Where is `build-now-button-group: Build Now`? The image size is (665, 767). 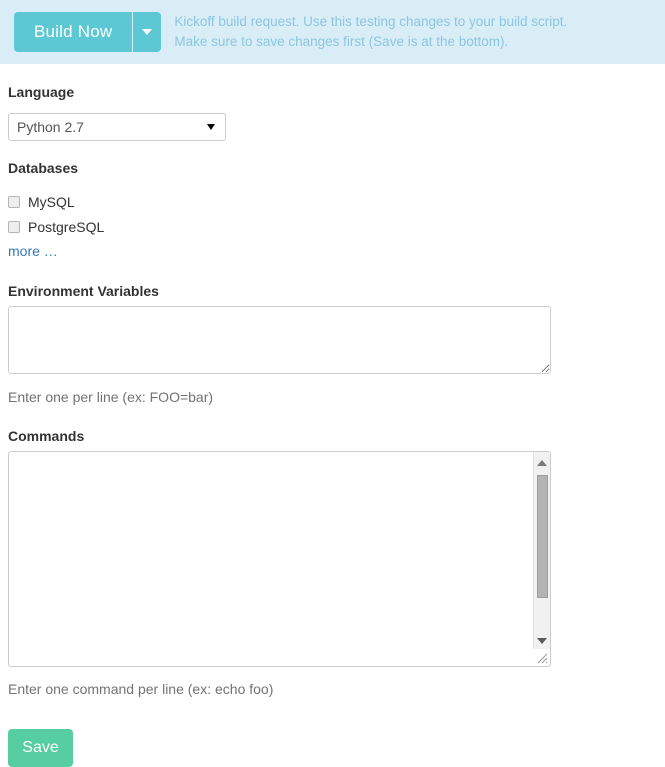
build-now-button-group: Build Now is located at coordinates (88, 32).